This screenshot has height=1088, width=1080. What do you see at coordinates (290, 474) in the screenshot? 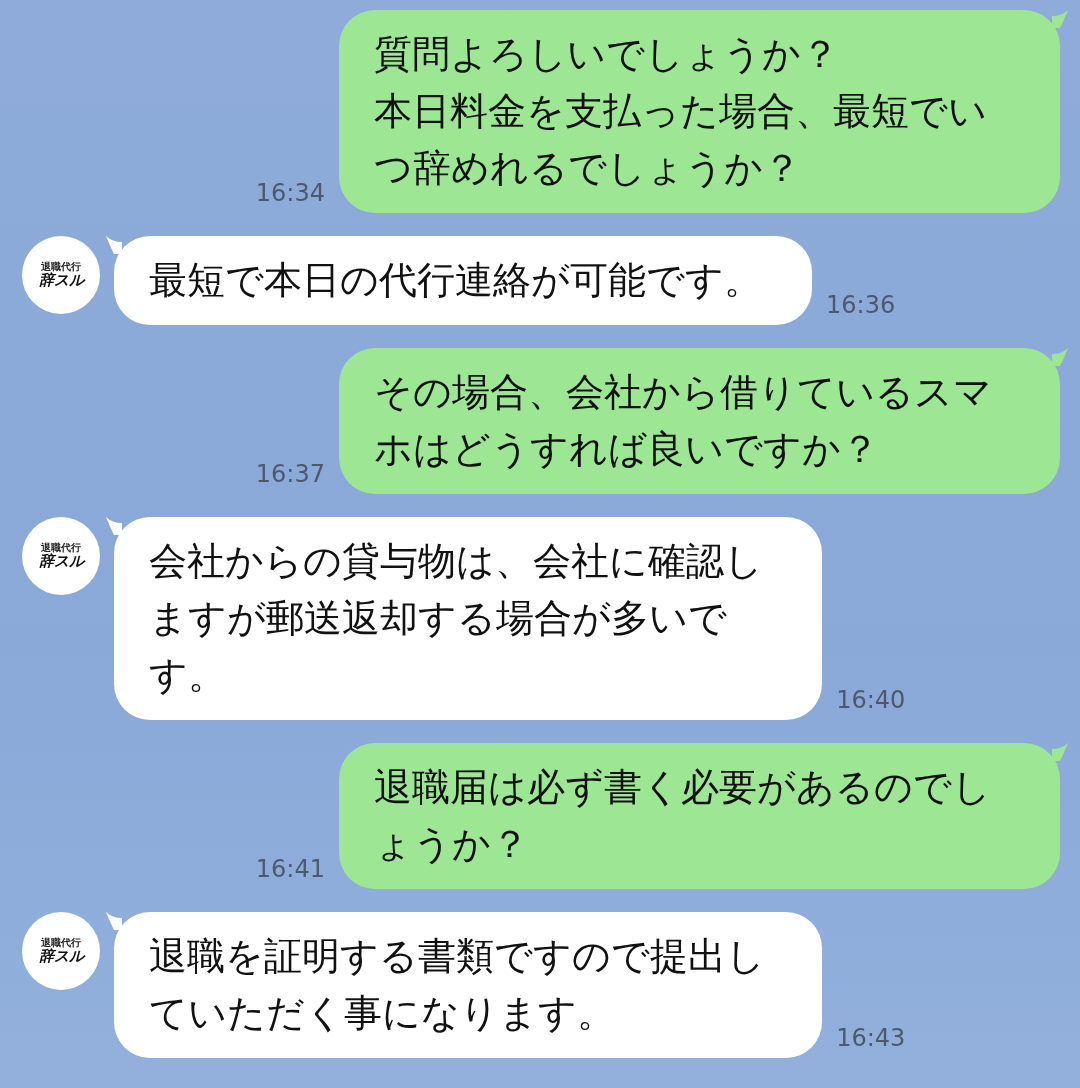
I see `timestamp: 16:37` at bounding box center [290, 474].